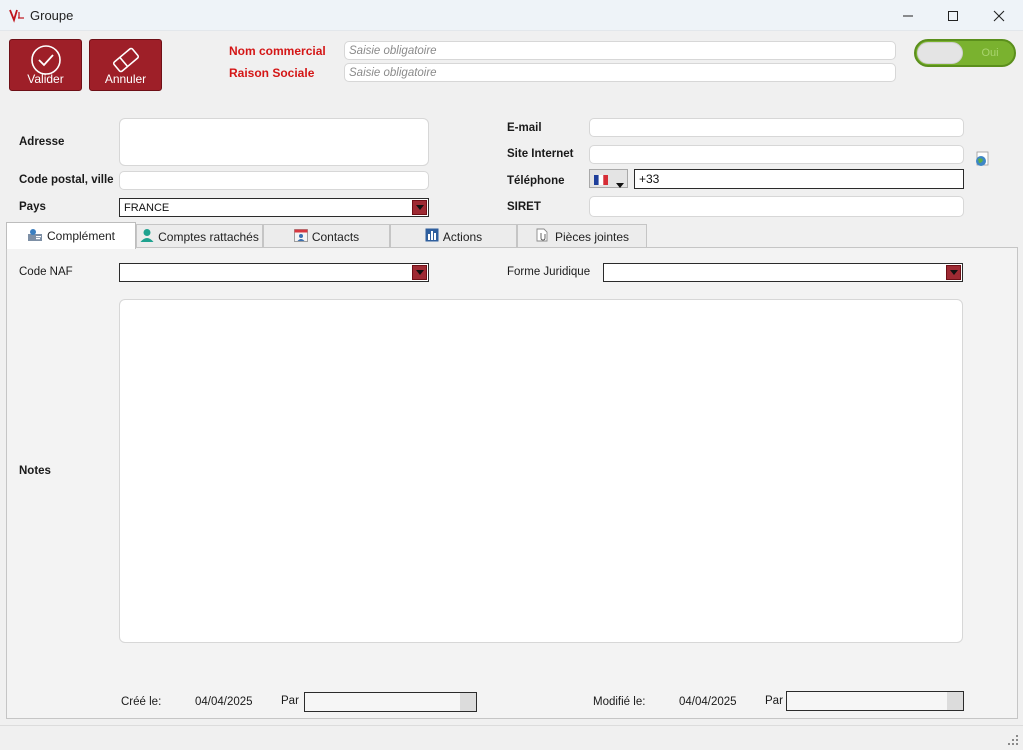 The width and height of the screenshot is (1023, 750). Describe the element at coordinates (549, 272) in the screenshot. I see `legal-form-label: Forme Juridique` at that location.